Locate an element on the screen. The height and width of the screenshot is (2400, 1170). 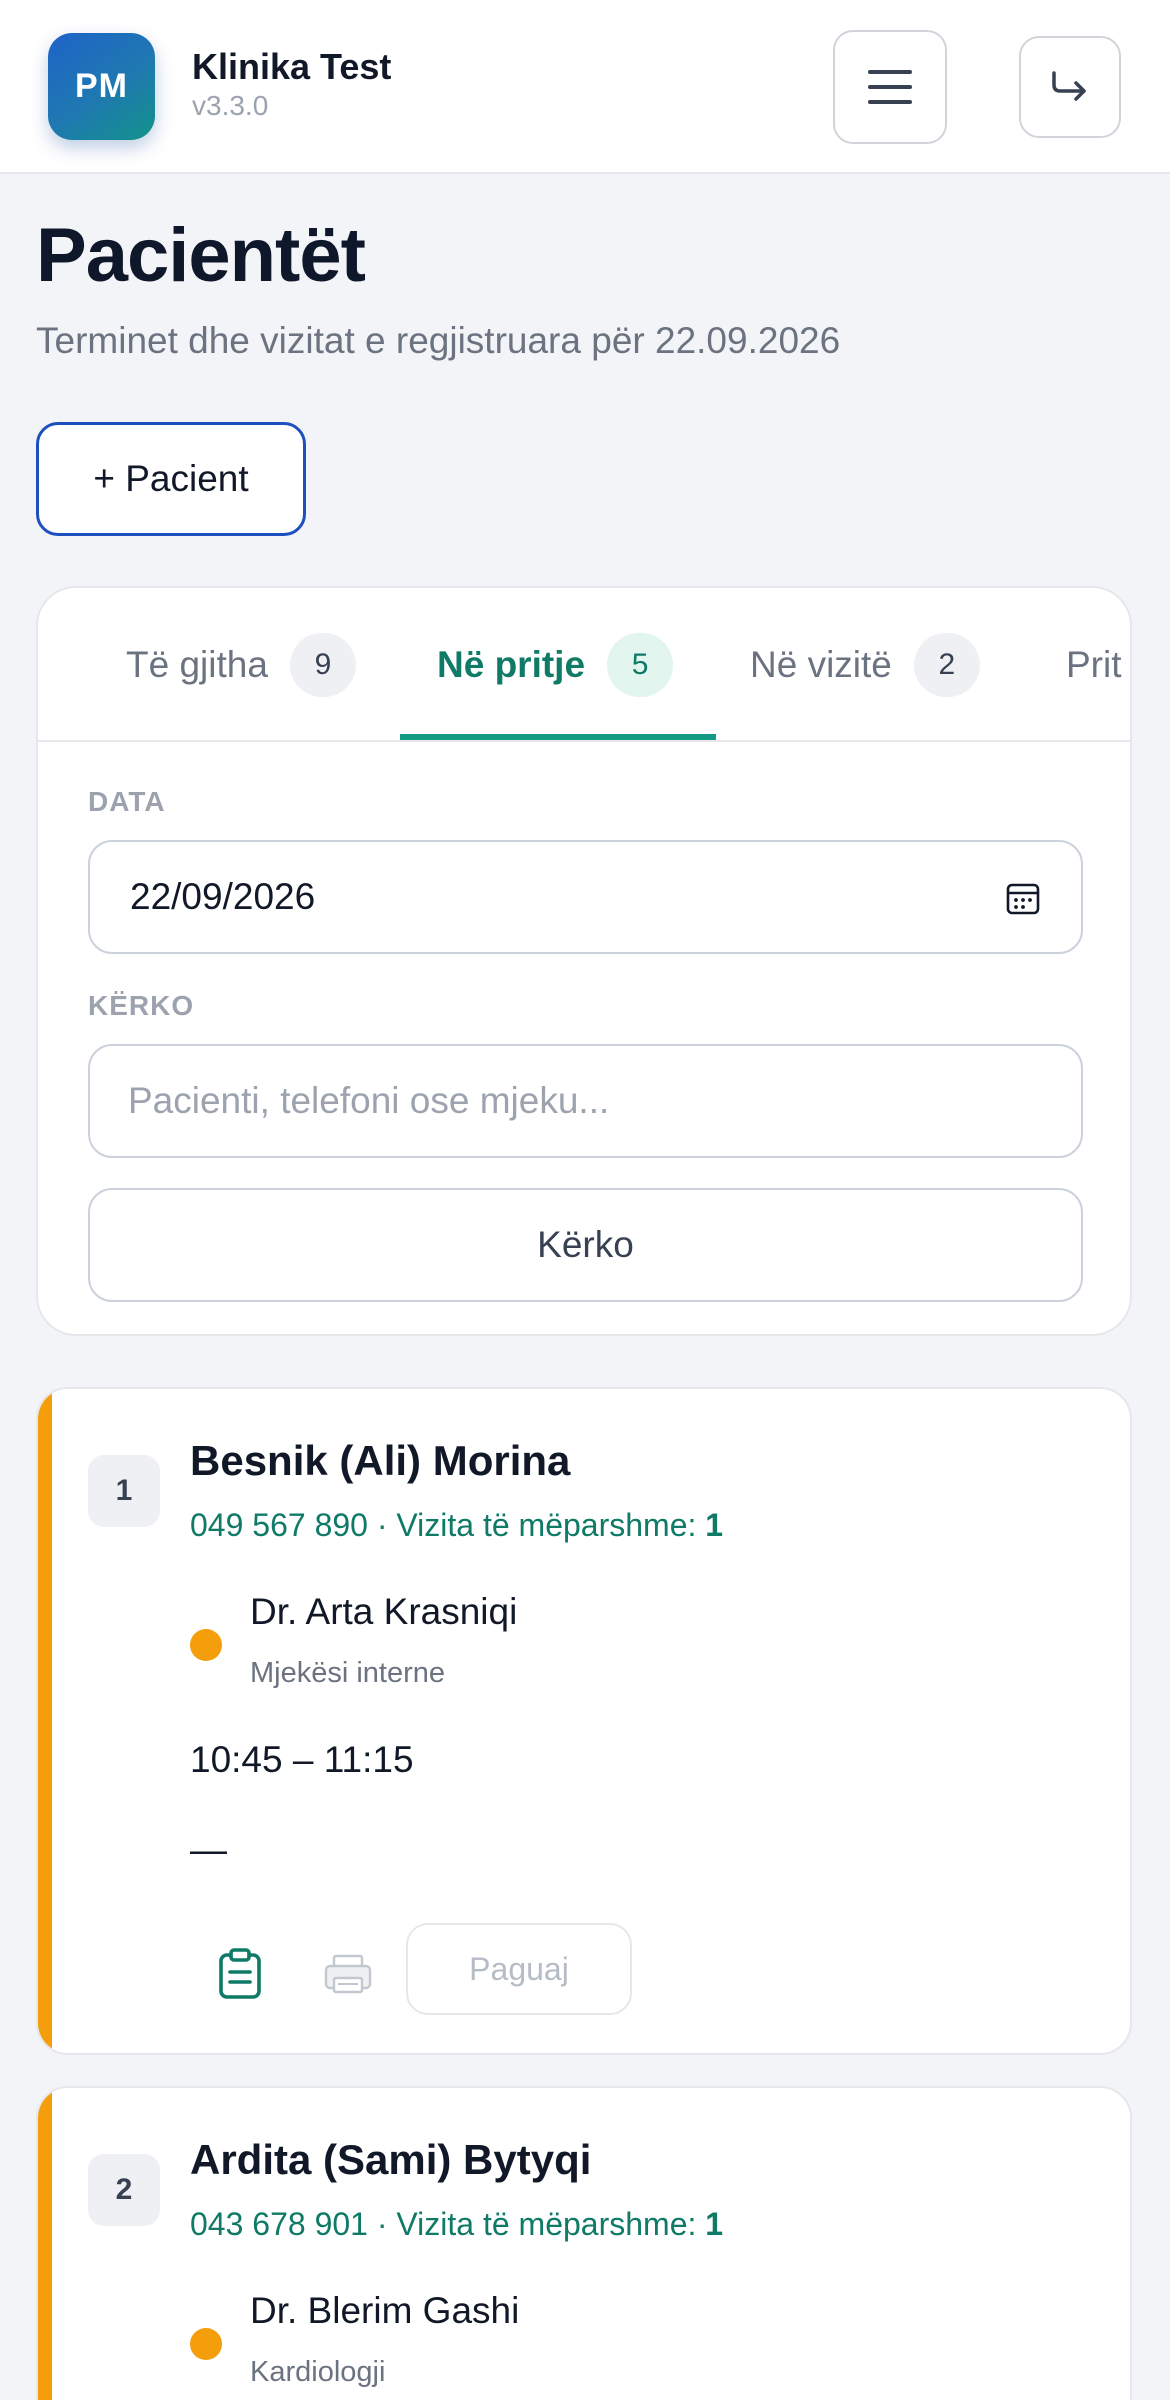
patient-phone: 043 678 901 is located at coordinates (279, 2224).